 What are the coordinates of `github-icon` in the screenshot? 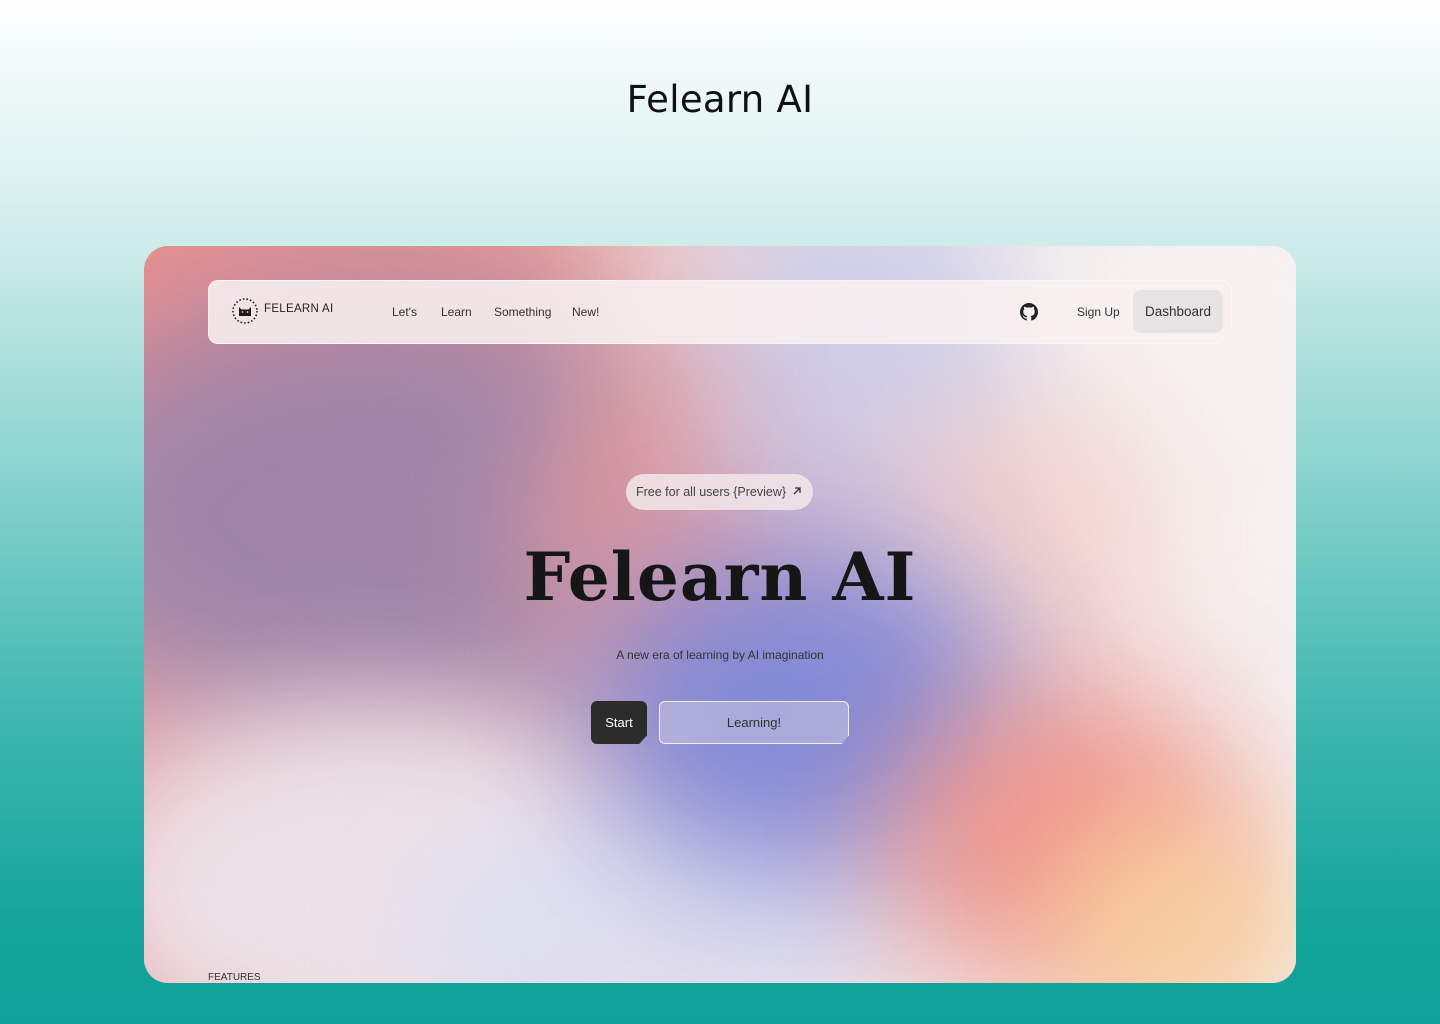 It's located at (1029, 312).